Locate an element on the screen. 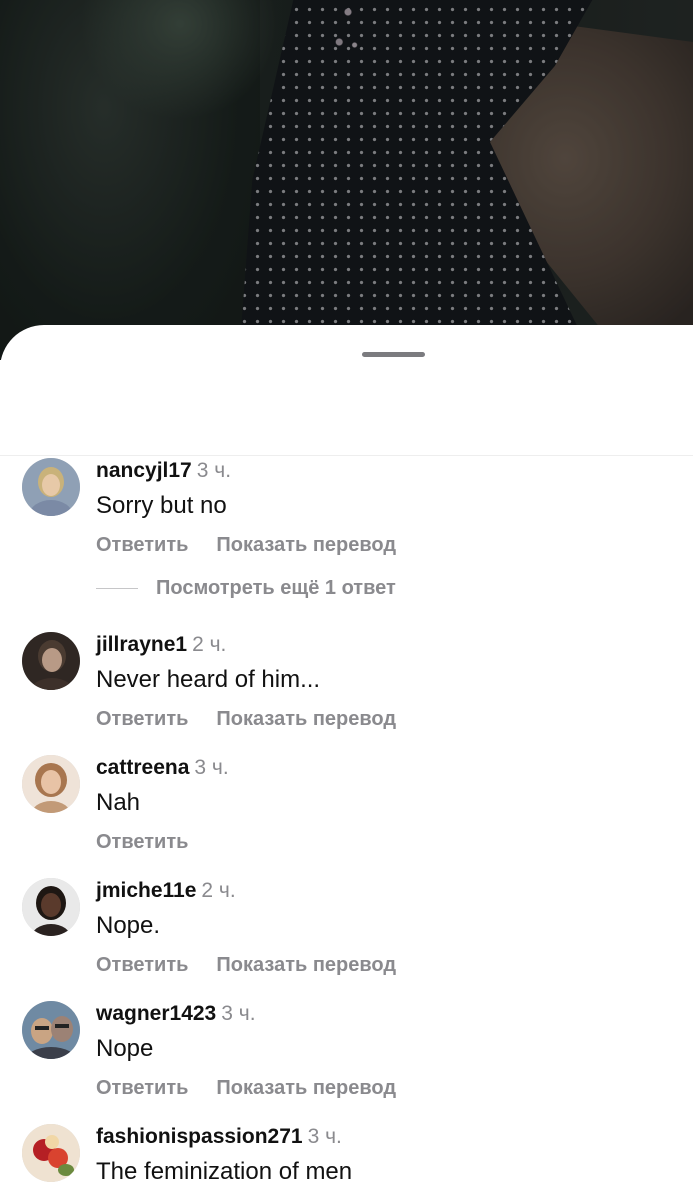 This screenshot has height=1200, width=693. comment-header: nancyjl17 3 ч. is located at coordinates (163, 471).